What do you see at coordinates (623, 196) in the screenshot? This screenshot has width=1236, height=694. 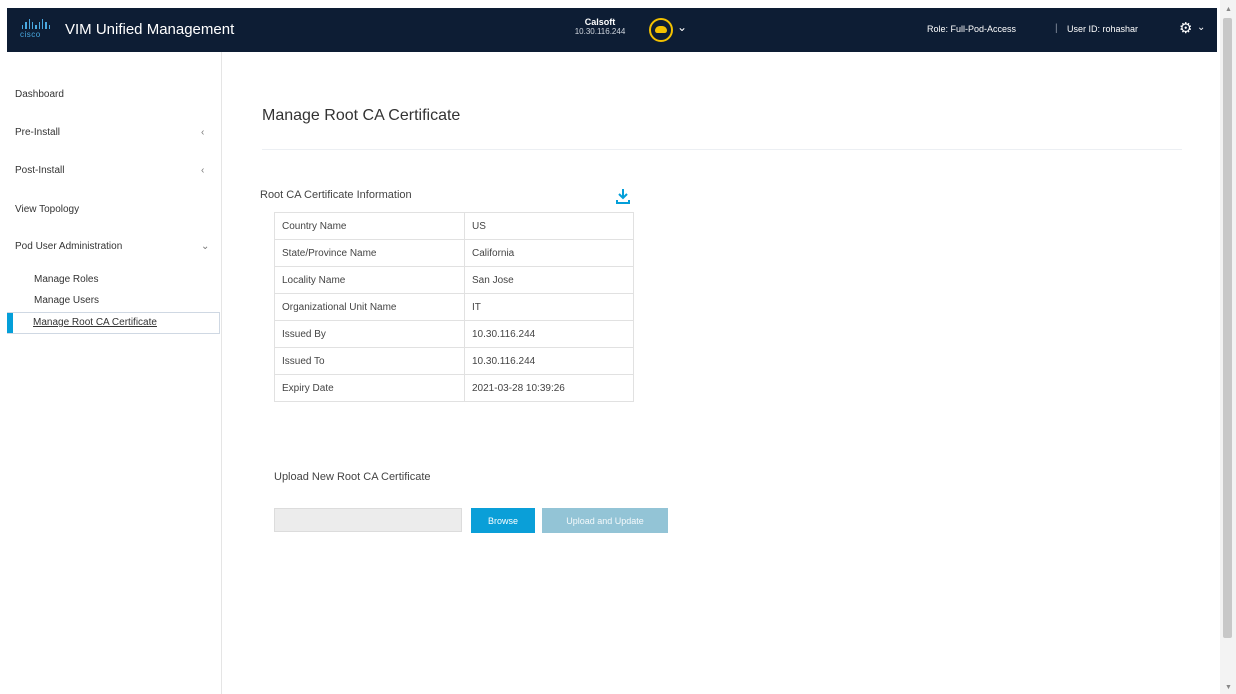 I see `download-icon` at bounding box center [623, 196].